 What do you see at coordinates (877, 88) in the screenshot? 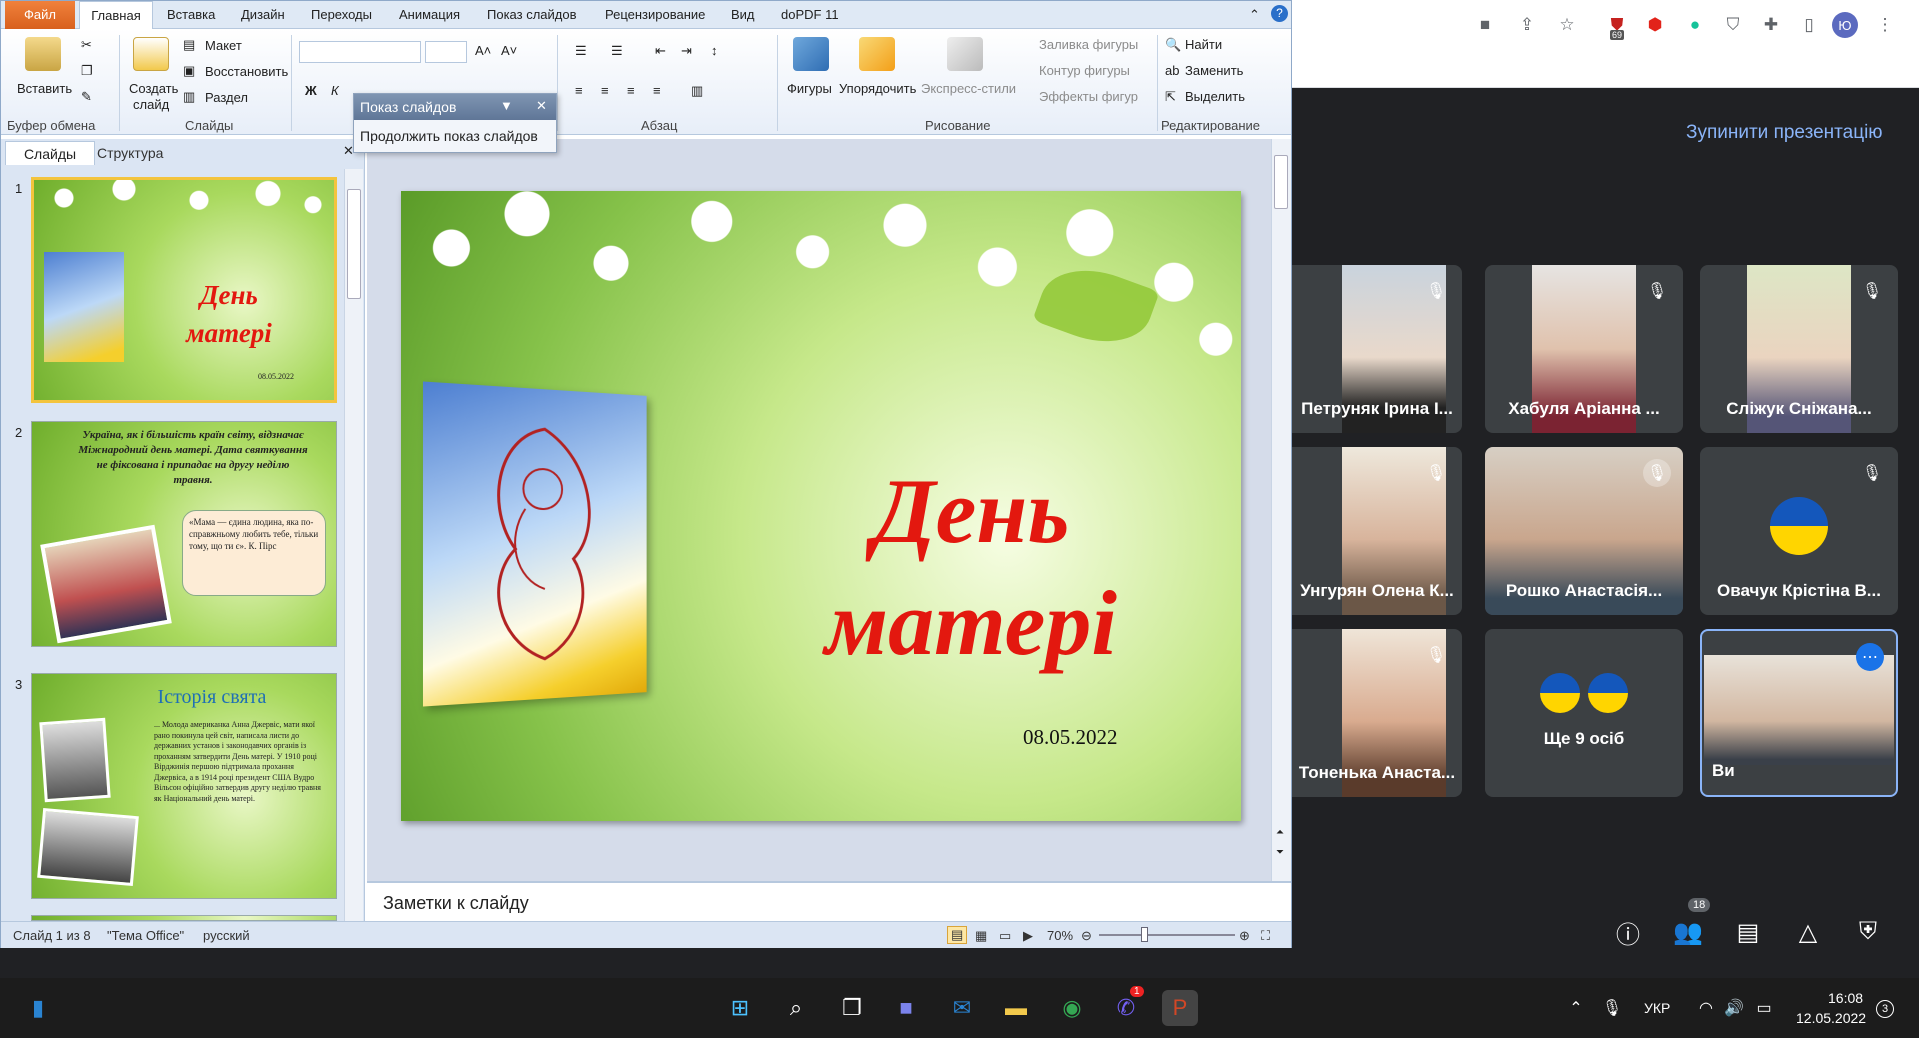
I see `arrange-button: Упорядочить` at bounding box center [877, 88].